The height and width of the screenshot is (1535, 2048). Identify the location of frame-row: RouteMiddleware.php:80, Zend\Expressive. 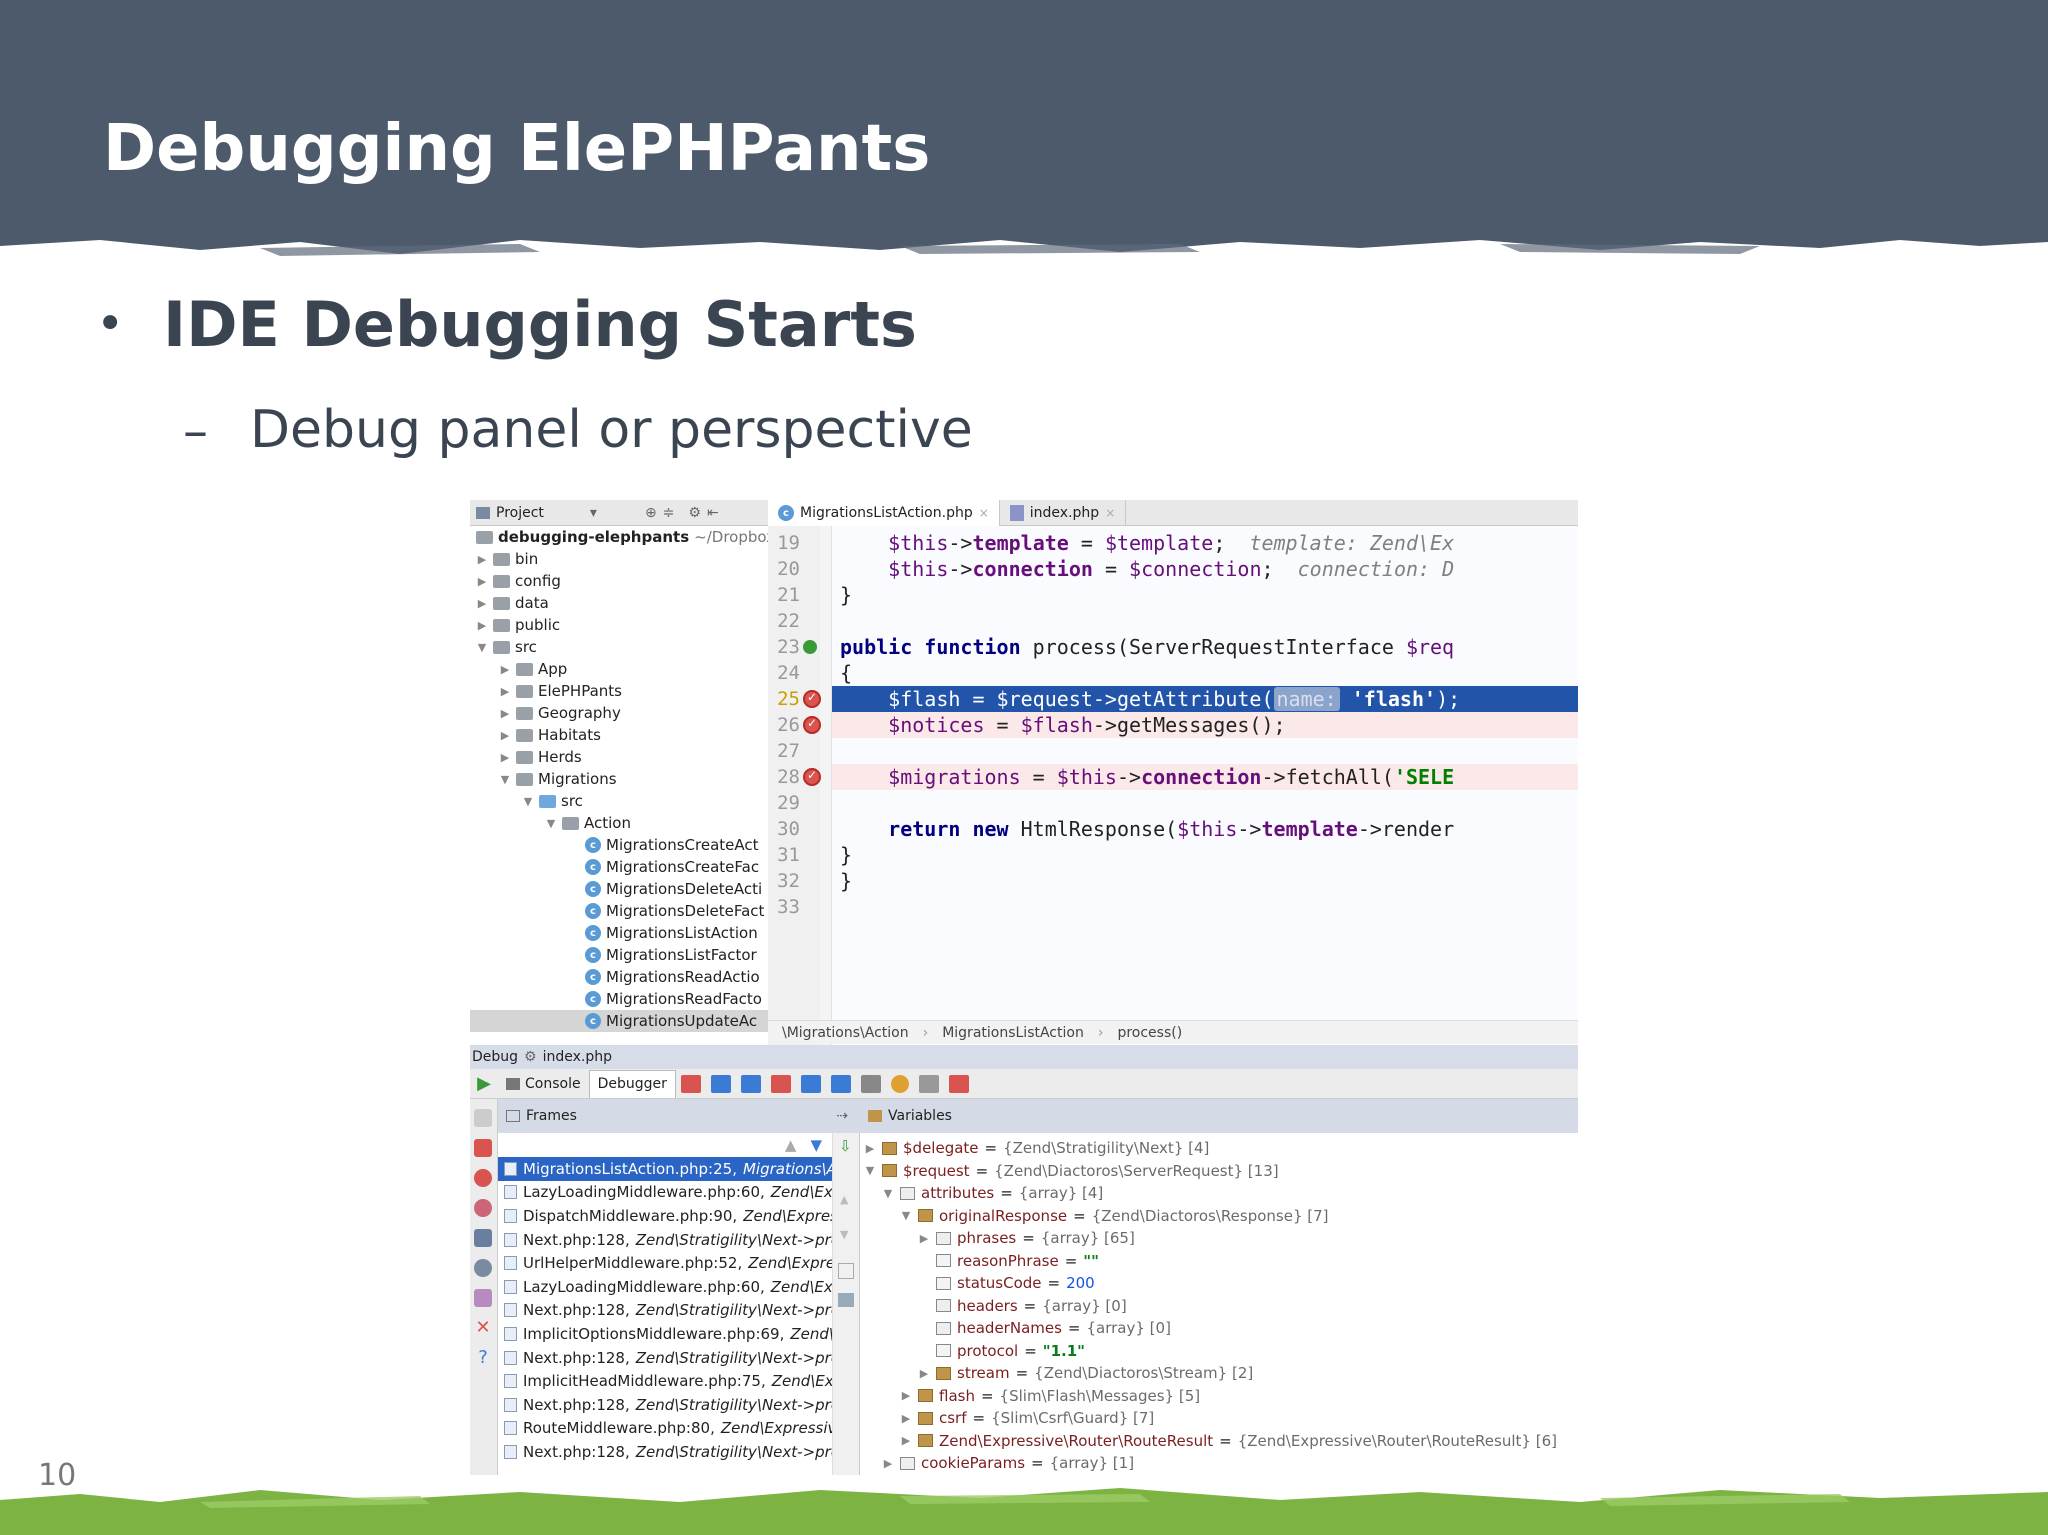
(665, 1429).